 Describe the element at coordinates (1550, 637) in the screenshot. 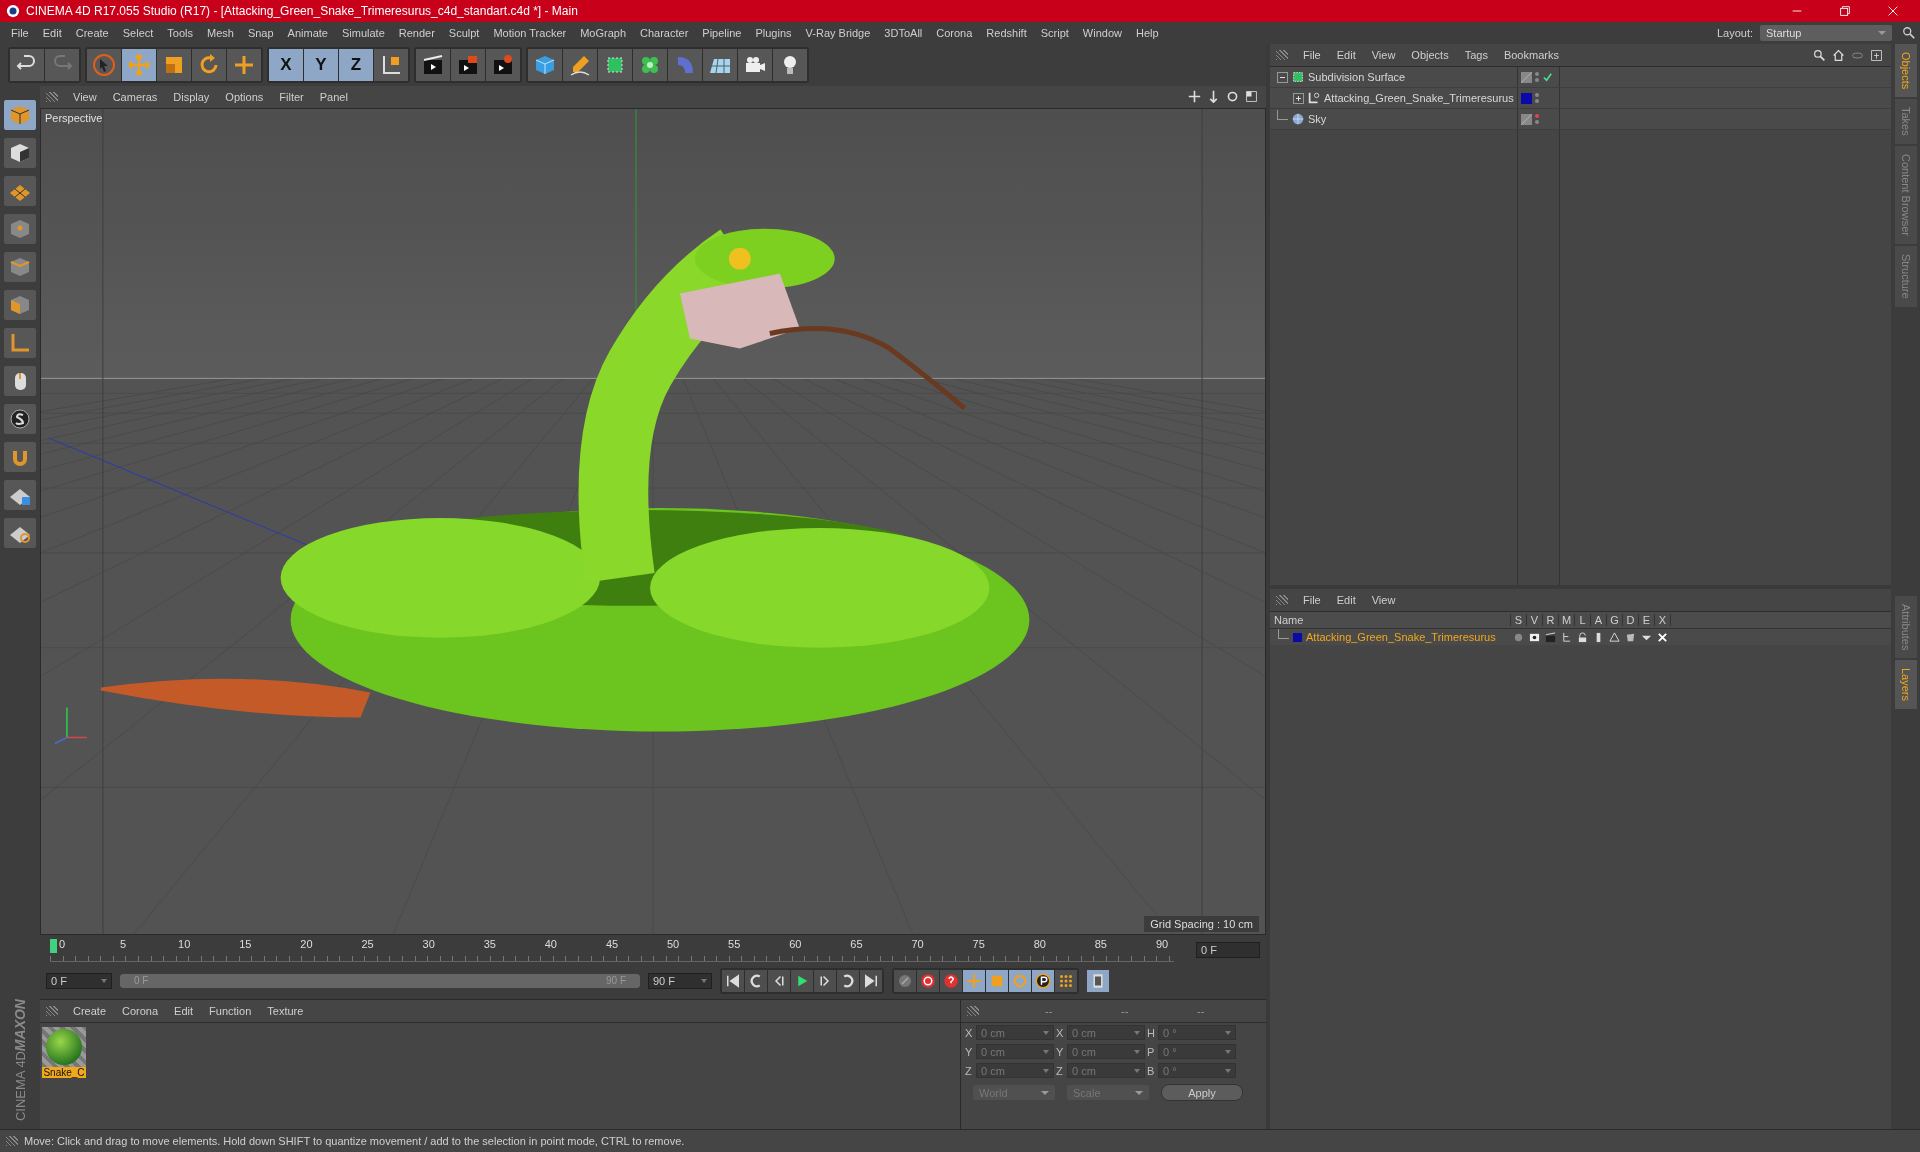

I see `clapper-icon` at that location.